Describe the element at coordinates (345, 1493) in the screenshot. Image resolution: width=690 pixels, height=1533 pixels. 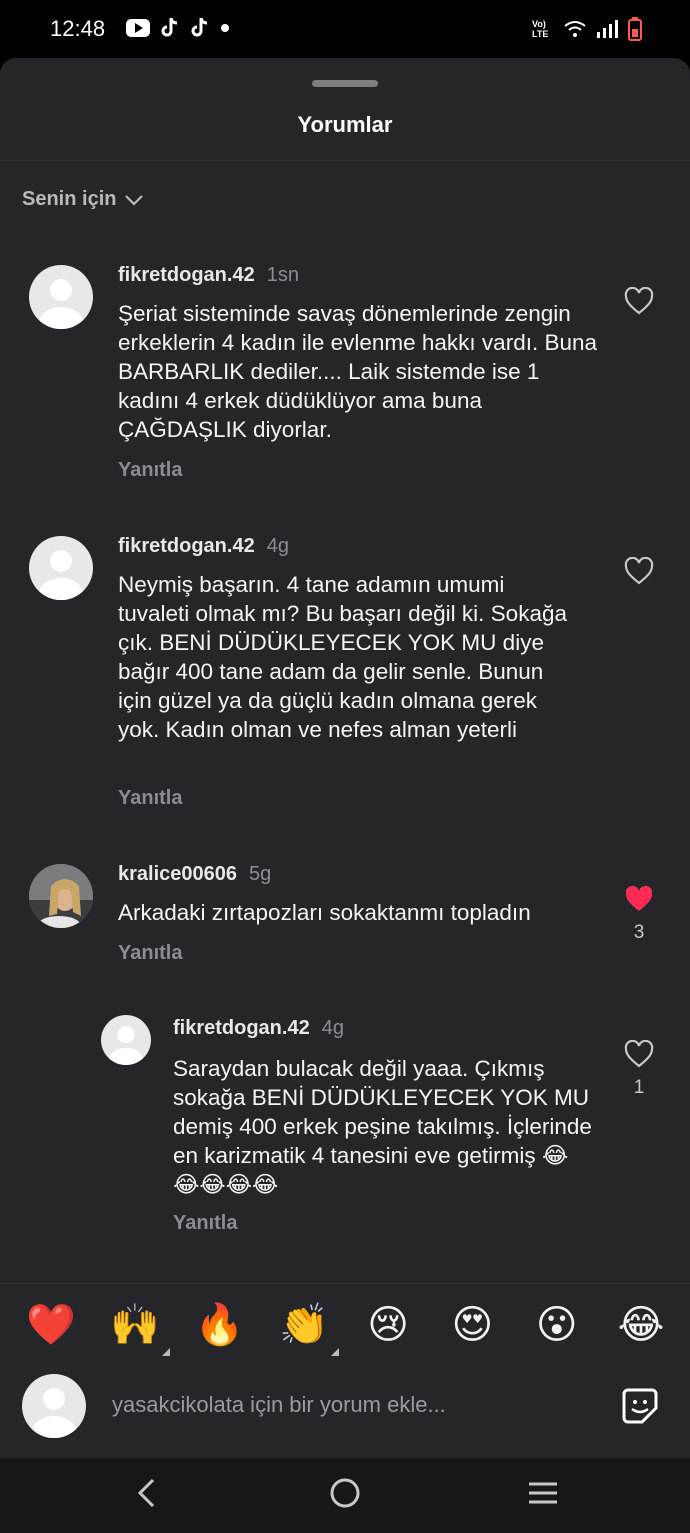
I see `home-circle-icon` at that location.